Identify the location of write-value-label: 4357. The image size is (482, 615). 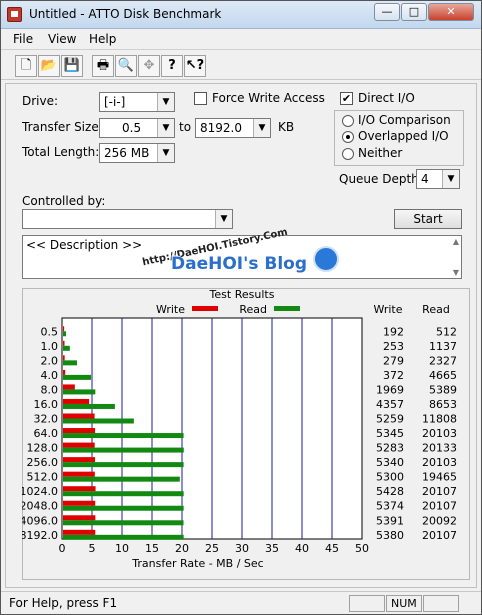
(390, 404).